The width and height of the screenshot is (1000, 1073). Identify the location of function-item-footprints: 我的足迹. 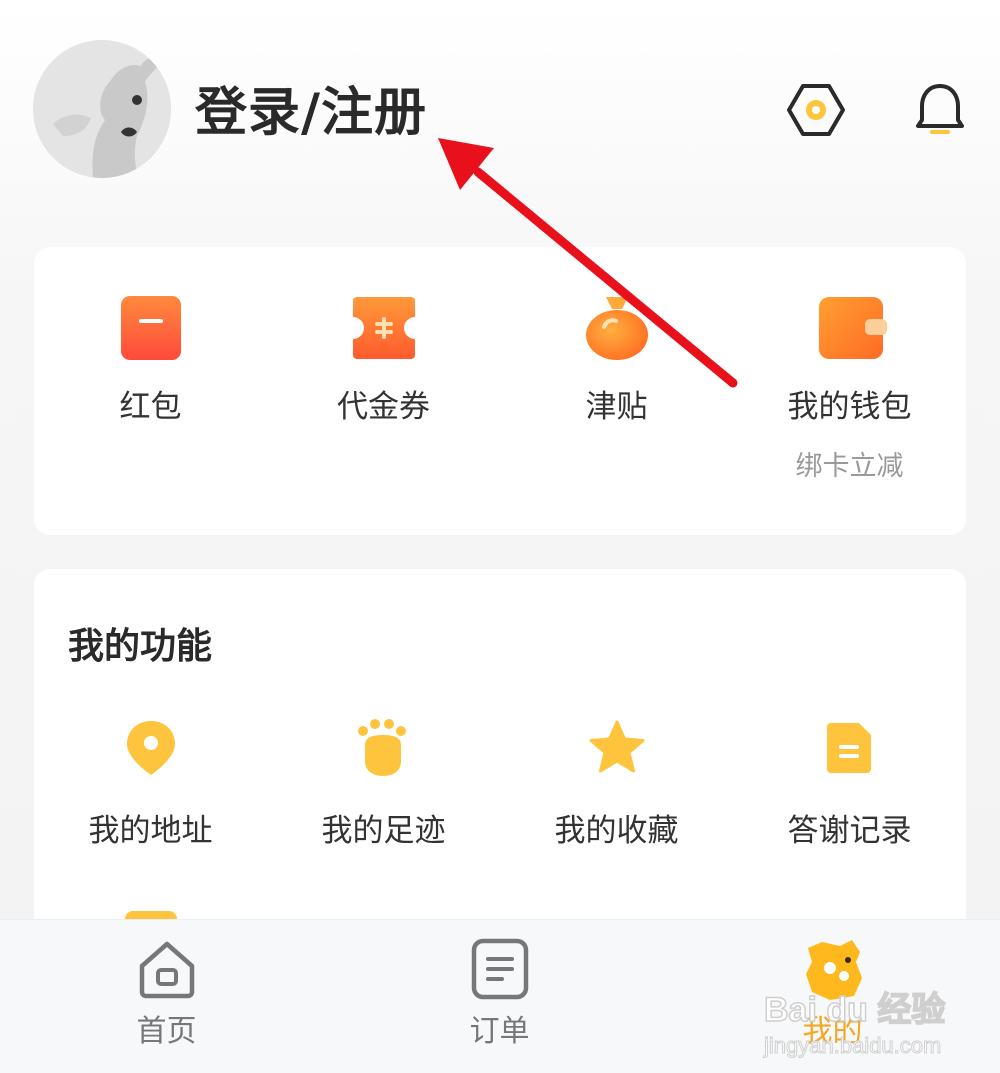
(383, 789).